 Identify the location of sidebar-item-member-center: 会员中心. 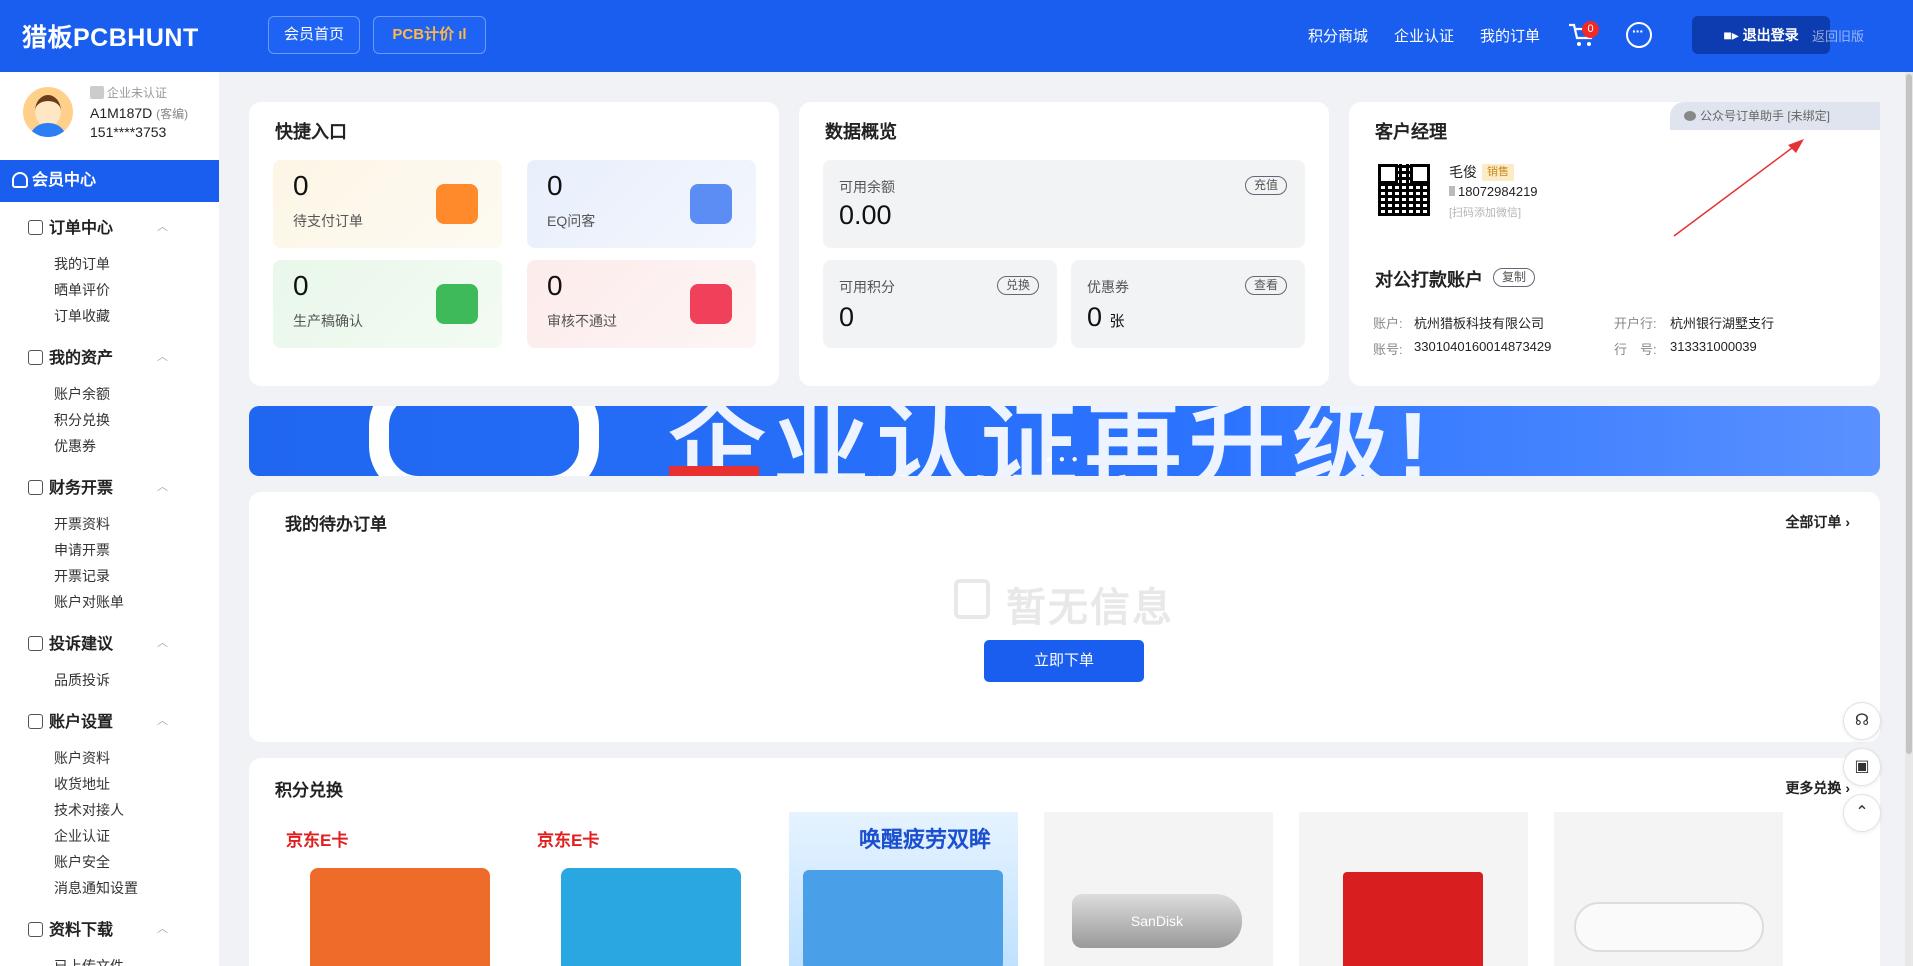
(109, 181).